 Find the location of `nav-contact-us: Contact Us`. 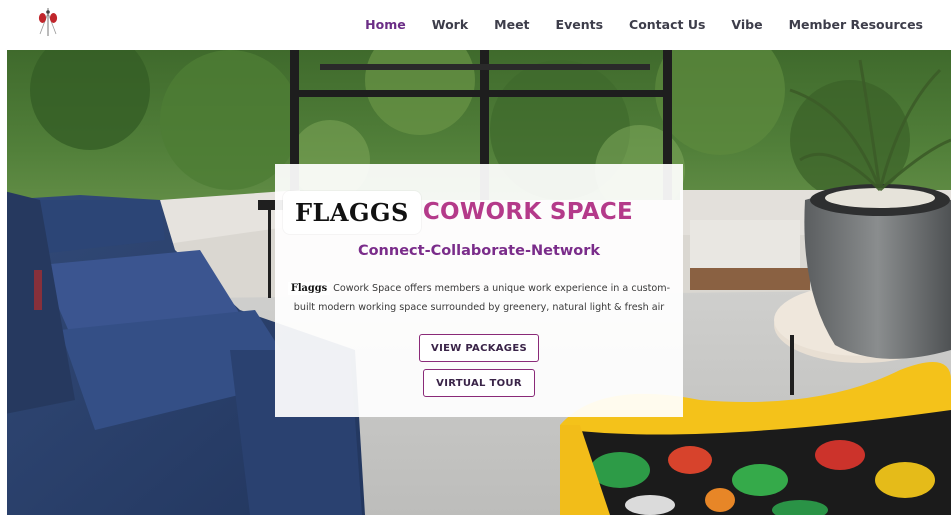

nav-contact-us: Contact Us is located at coordinates (667, 24).